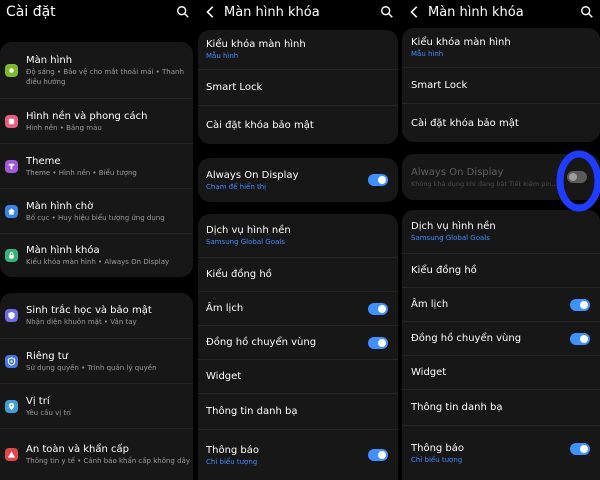 Image resolution: width=600 pixels, height=480 pixels. Describe the element at coordinates (11, 211) in the screenshot. I see `home-icon` at that location.